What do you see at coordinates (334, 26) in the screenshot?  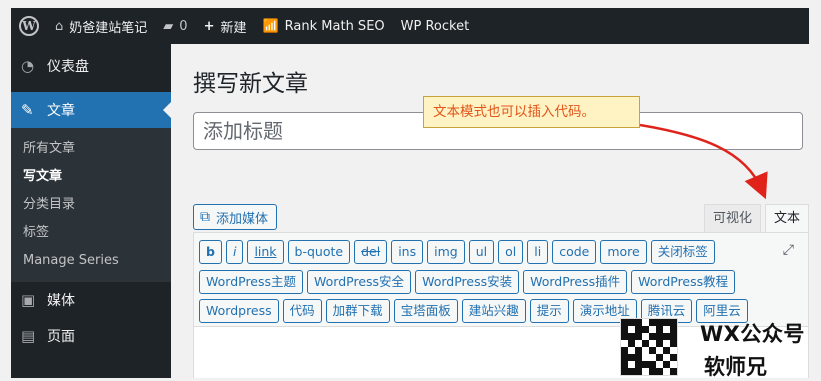 I see `rank-math-label: Rank Math SEO` at bounding box center [334, 26].